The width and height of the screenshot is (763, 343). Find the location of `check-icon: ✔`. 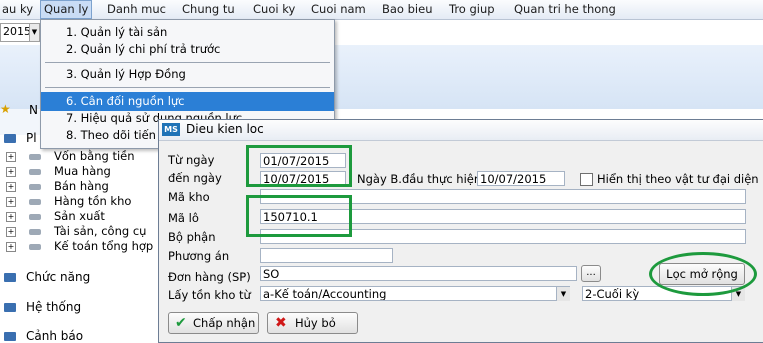

check-icon: ✔ is located at coordinates (181, 323).